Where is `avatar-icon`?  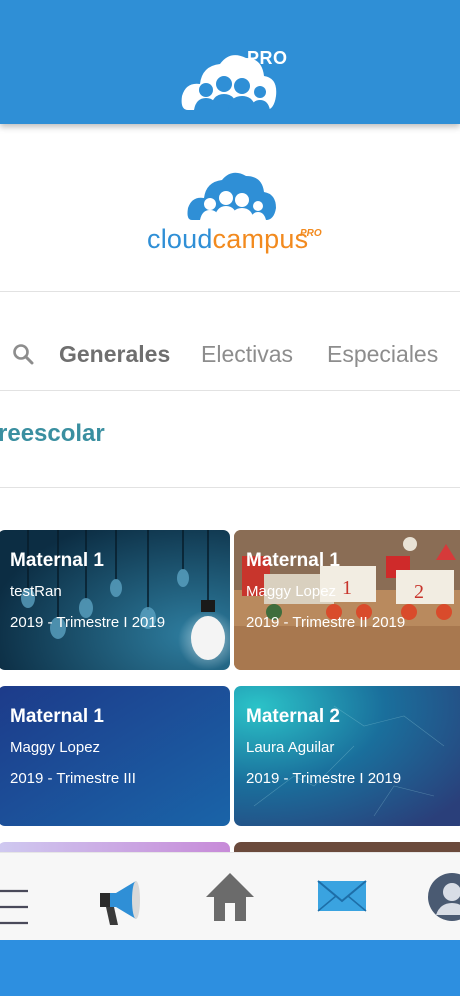
avatar-icon is located at coordinates (442, 897).